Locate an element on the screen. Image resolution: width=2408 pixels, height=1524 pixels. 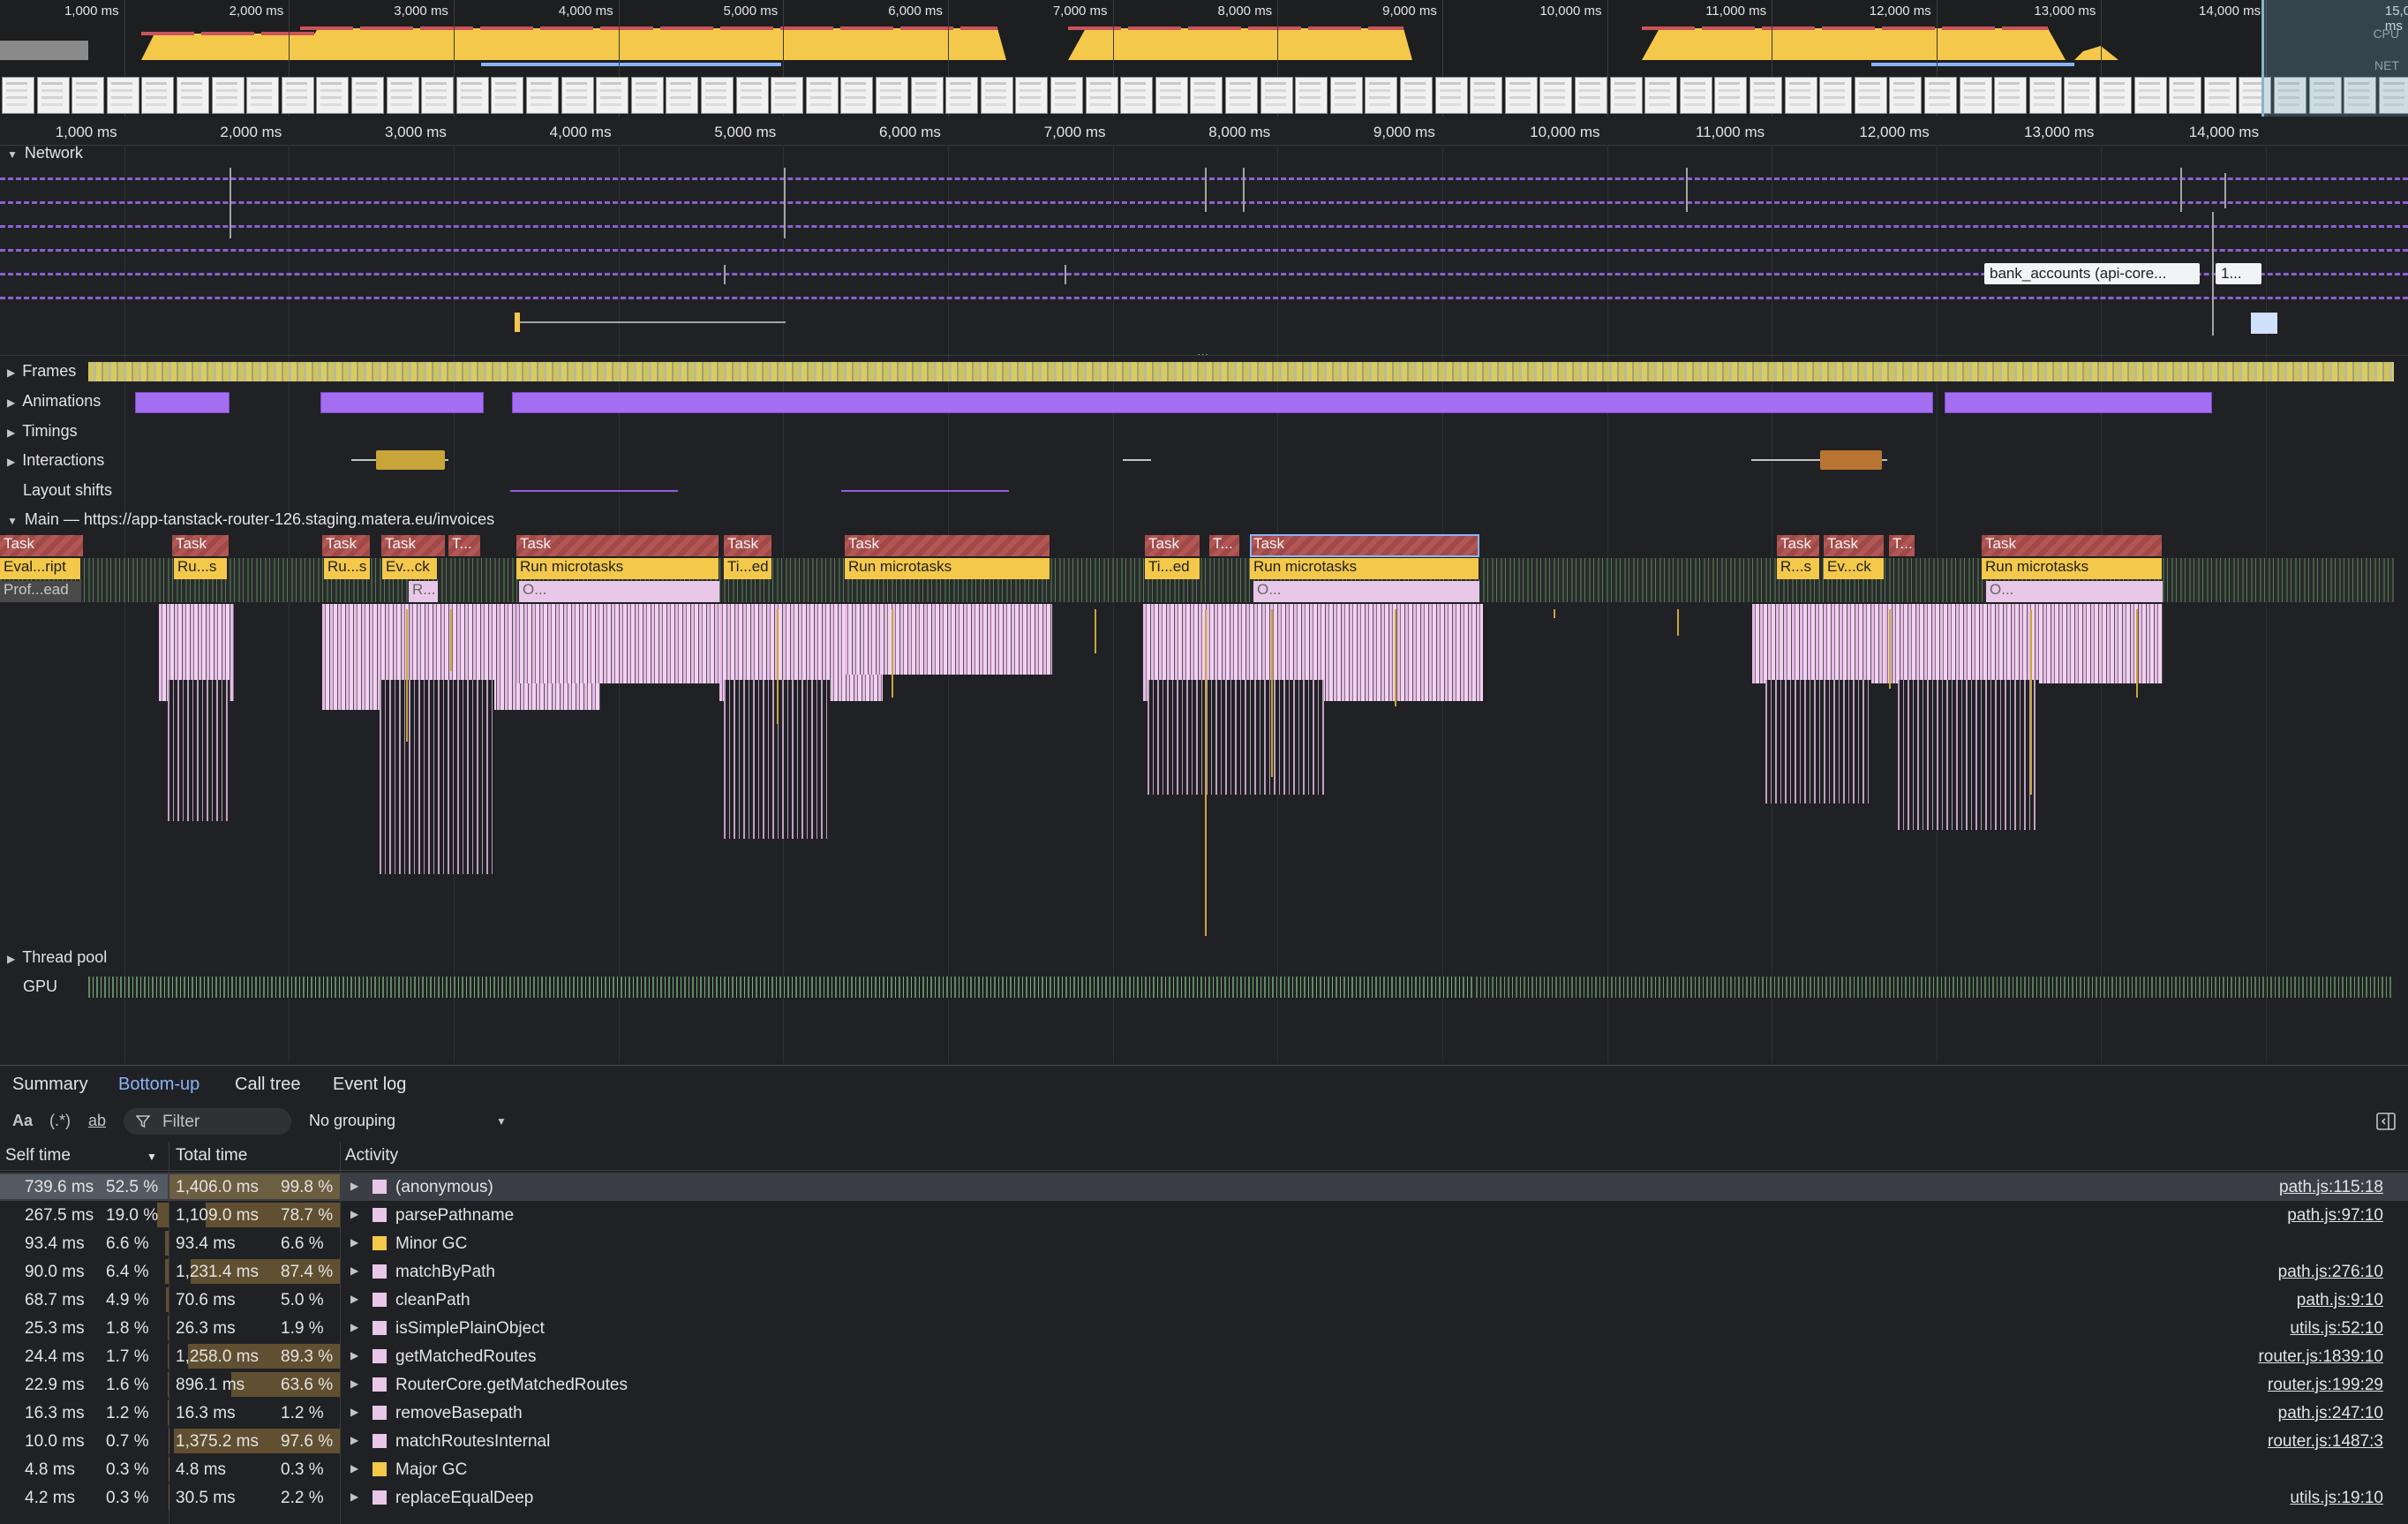
source-link: router.js:1487:3 is located at coordinates (2325, 1442).